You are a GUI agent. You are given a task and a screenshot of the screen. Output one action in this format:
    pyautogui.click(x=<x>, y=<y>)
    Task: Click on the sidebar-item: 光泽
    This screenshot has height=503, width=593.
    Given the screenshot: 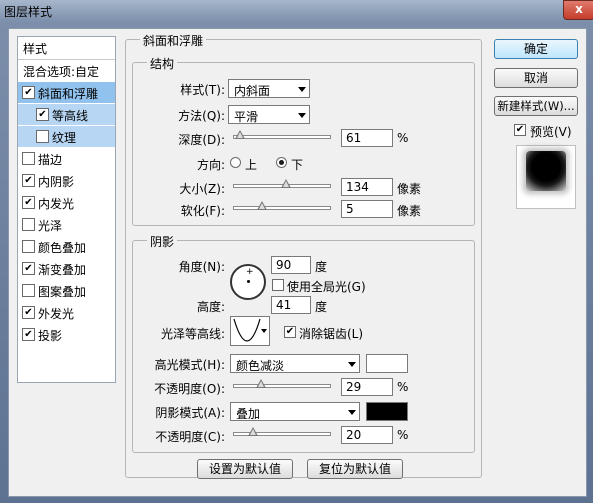 What is the action you would take?
    pyautogui.click(x=66, y=224)
    